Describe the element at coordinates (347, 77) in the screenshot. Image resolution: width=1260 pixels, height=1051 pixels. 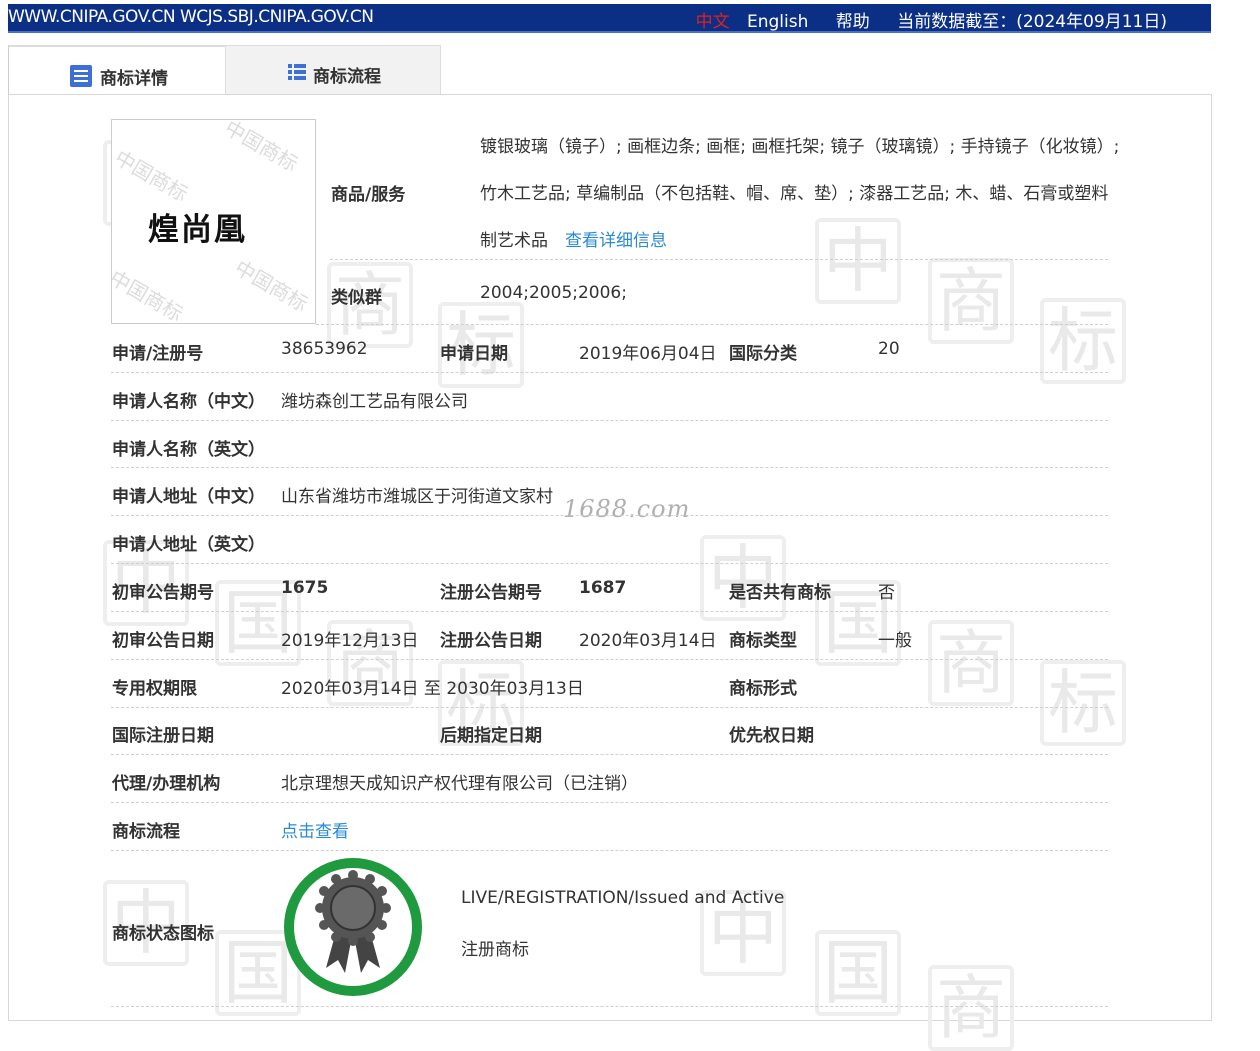
I see `tab-label: 商标流程` at that location.